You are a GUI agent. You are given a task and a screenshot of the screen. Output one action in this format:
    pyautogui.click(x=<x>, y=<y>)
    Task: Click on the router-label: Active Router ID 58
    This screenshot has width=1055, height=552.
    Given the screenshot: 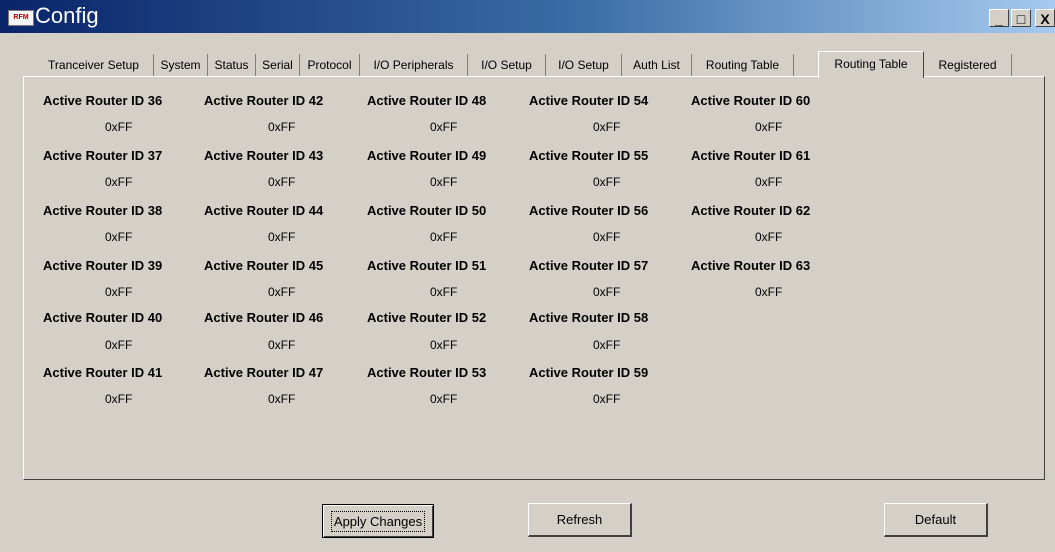 What is the action you would take?
    pyautogui.click(x=589, y=317)
    